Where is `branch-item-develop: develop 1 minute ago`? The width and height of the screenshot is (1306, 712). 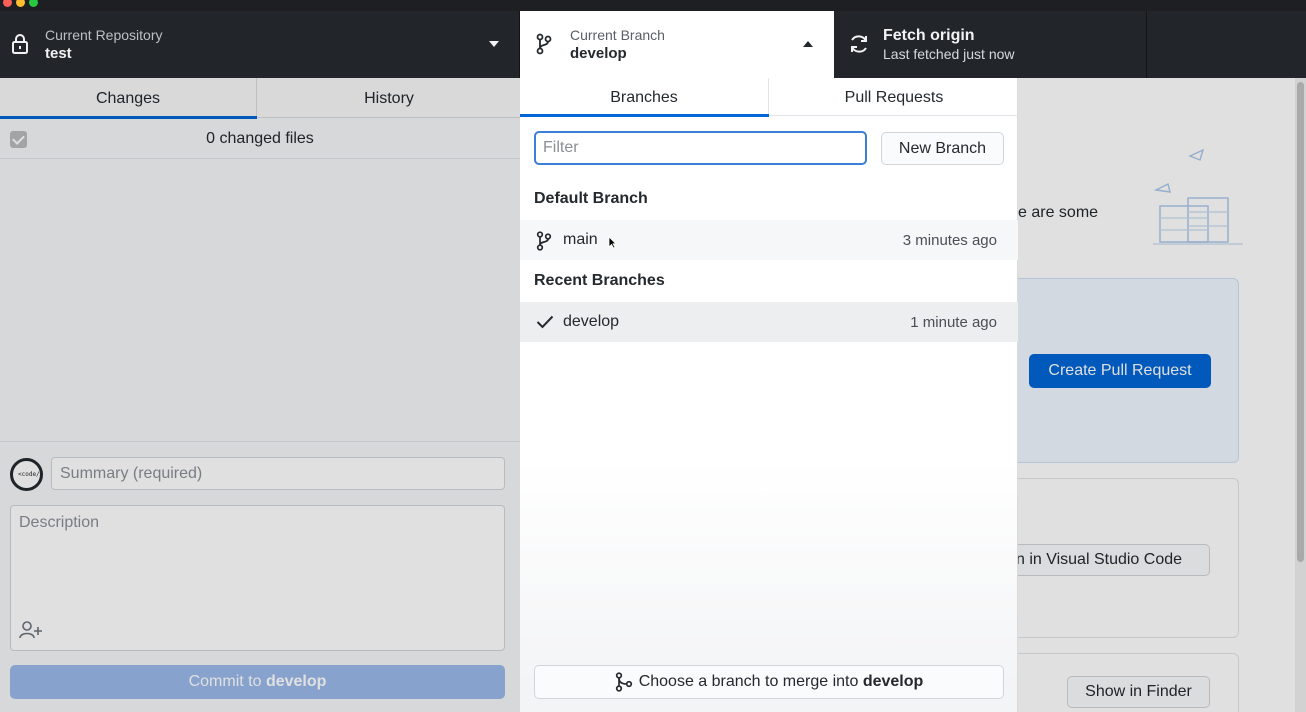
branch-item-develop: develop 1 minute ago is located at coordinates (769, 322).